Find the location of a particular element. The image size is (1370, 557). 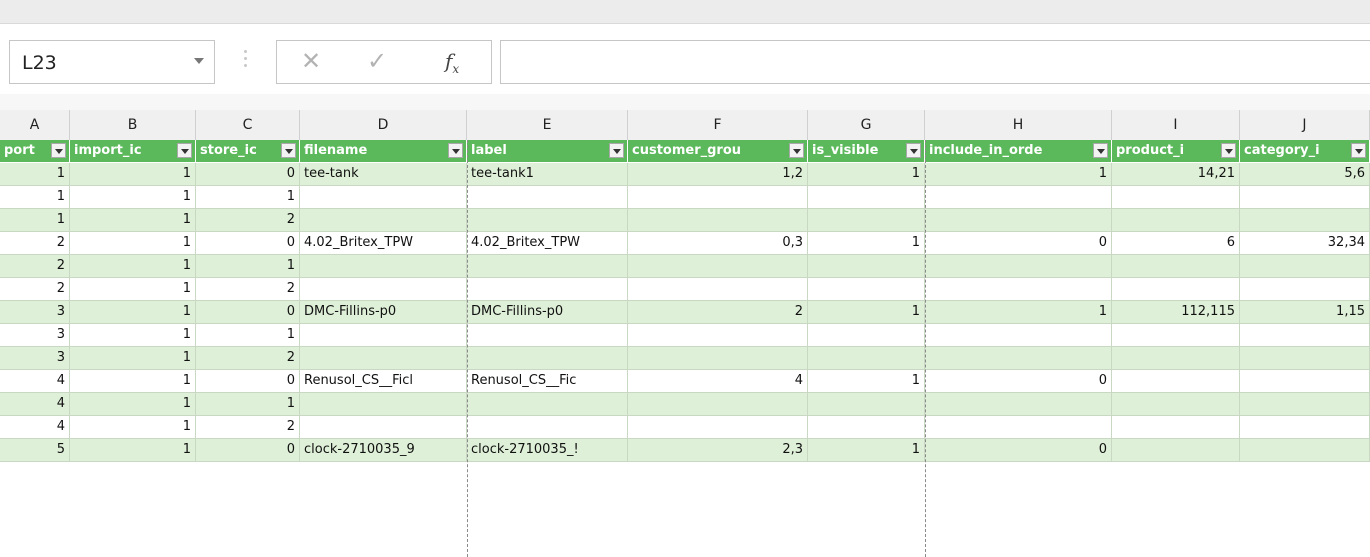

column-header-i: I is located at coordinates (1176, 125).